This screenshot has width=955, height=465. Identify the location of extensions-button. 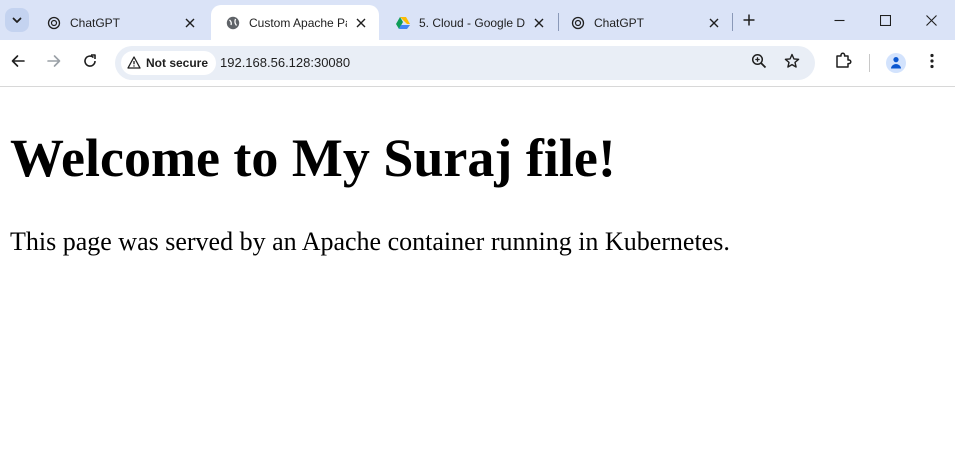
(843, 63).